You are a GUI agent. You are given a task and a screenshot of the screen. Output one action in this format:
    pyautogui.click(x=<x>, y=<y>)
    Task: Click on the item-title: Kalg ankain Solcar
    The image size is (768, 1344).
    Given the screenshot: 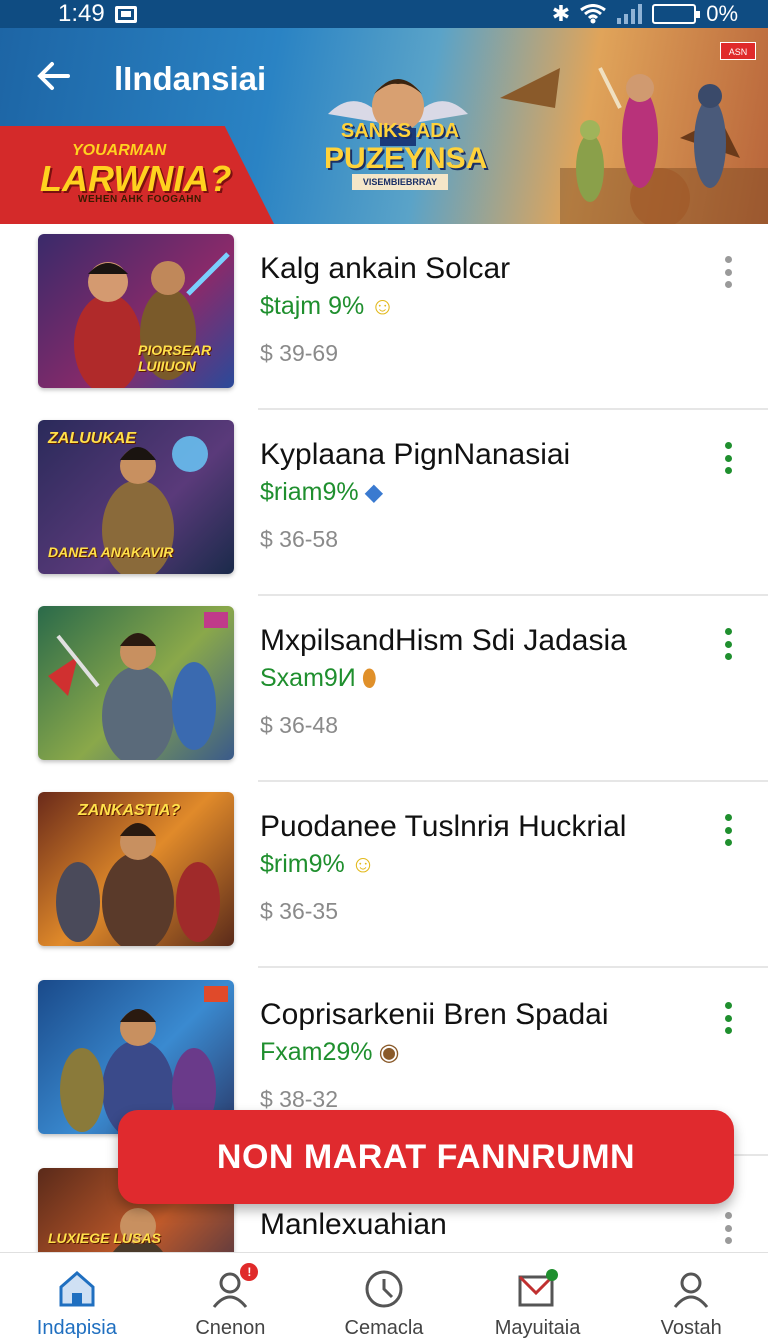 What is the action you would take?
    pyautogui.click(x=385, y=268)
    